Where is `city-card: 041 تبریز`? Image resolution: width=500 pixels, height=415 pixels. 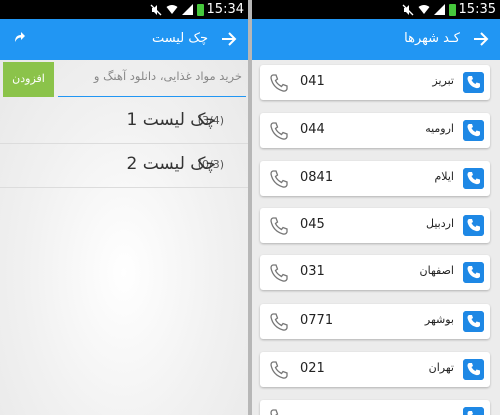
city-card: 041 تبریز is located at coordinates (375, 82).